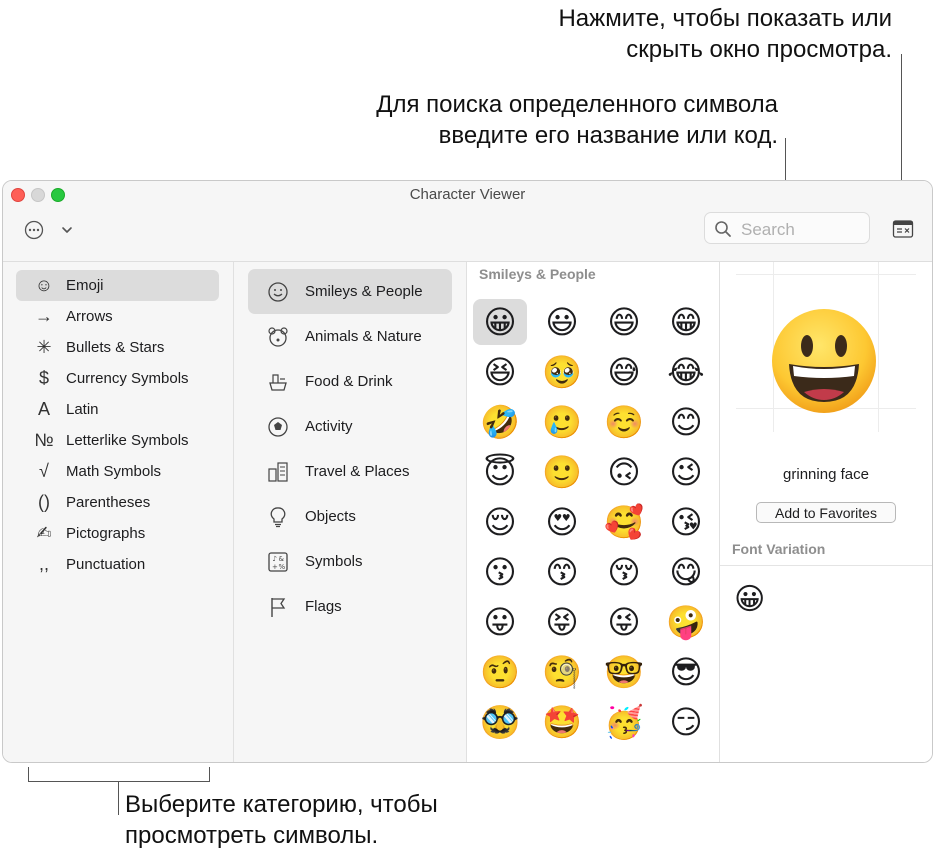 This screenshot has height=862, width=934. What do you see at coordinates (723, 229) in the screenshot?
I see `magnifier-icon` at bounding box center [723, 229].